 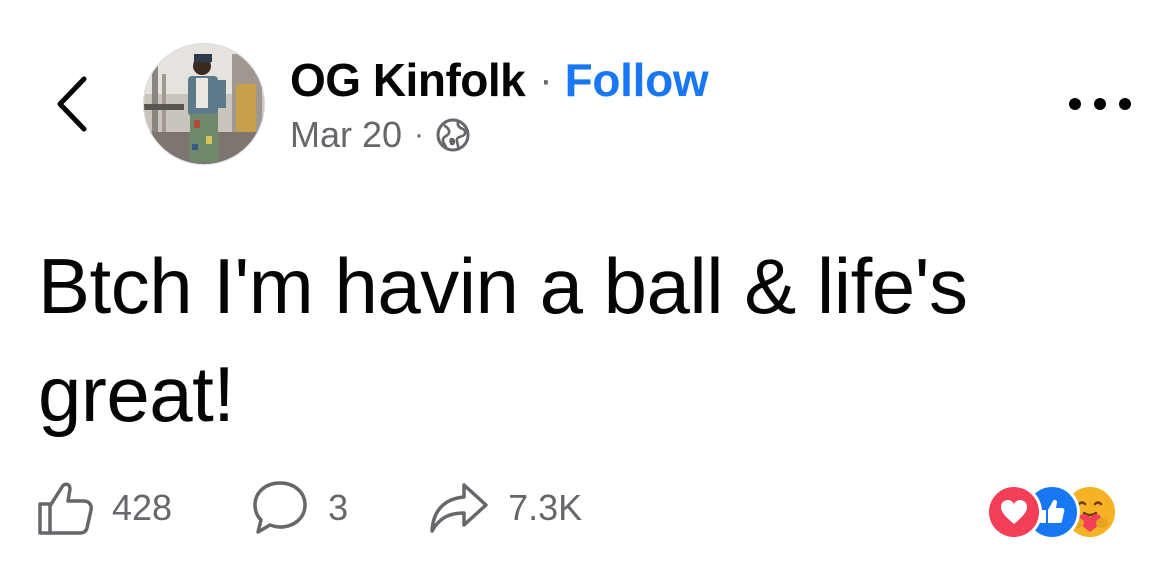 I want to click on comment-count: 3, so click(x=338, y=507).